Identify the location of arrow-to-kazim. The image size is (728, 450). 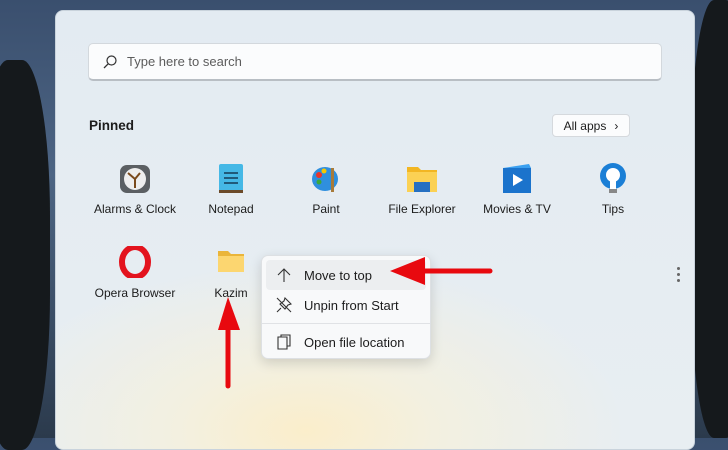
(229, 343).